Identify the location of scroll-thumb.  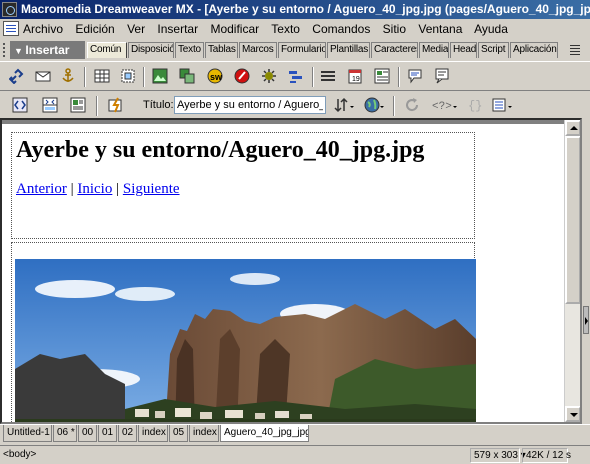
(572, 220).